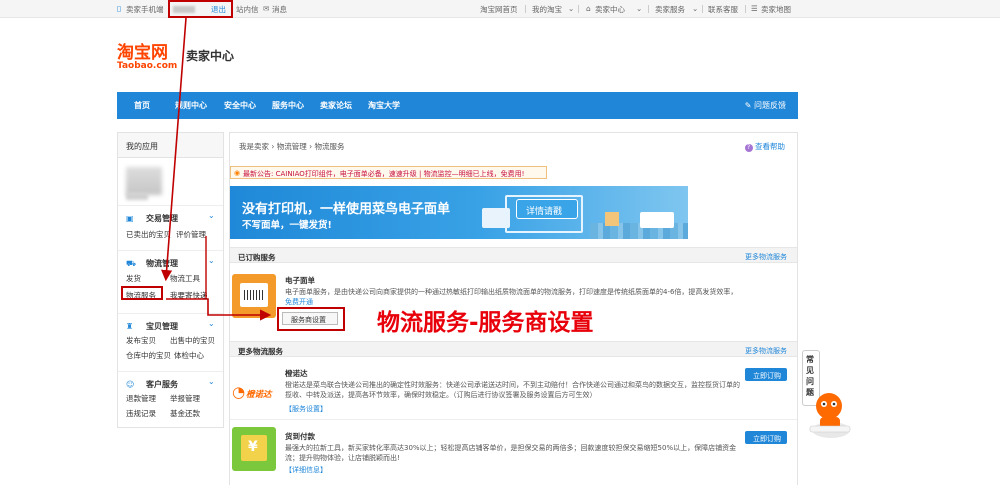 The width and height of the screenshot is (1000, 485). I want to click on mascot-icon, so click(831, 416).